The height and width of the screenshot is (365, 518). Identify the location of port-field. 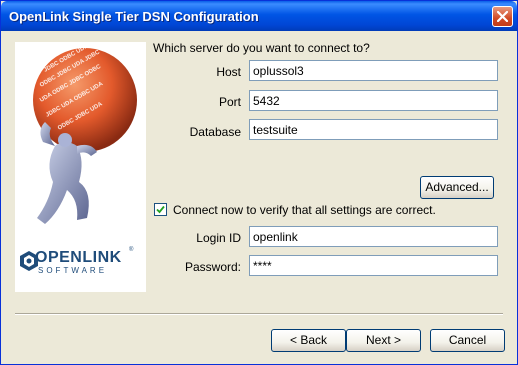
(373, 100).